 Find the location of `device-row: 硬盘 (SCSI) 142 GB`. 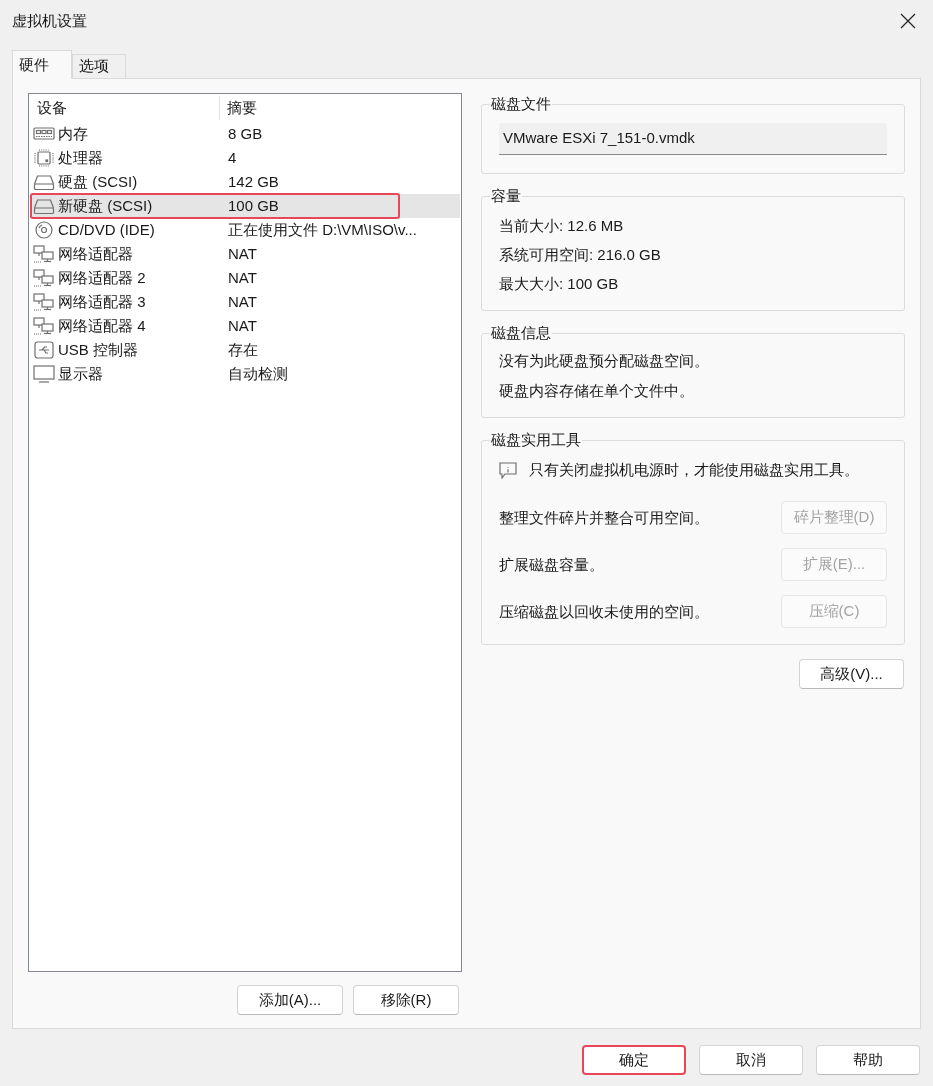

device-row: 硬盘 (SCSI) 142 GB is located at coordinates (245, 182).